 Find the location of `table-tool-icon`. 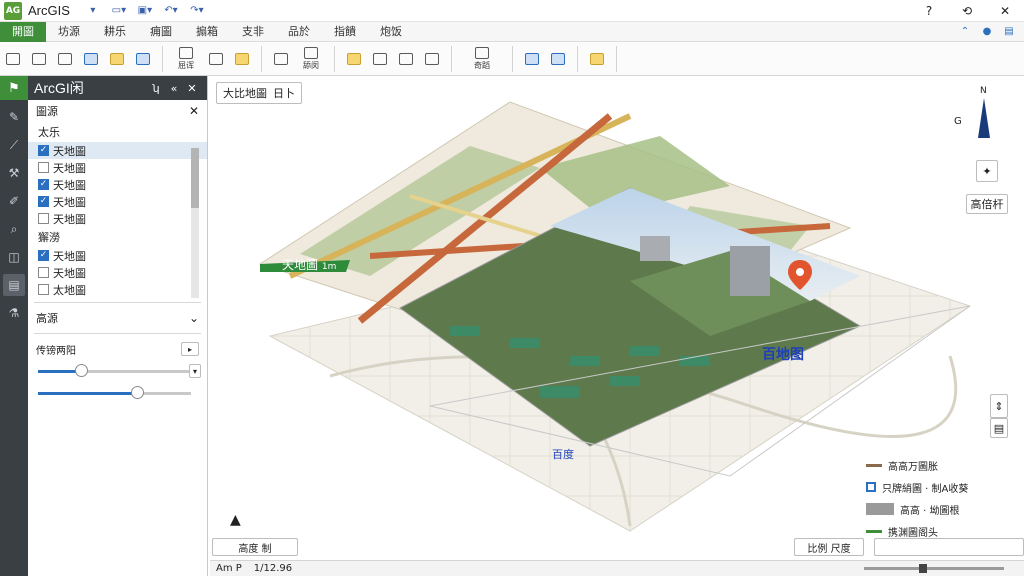

table-tool-icon is located at coordinates (65, 59).